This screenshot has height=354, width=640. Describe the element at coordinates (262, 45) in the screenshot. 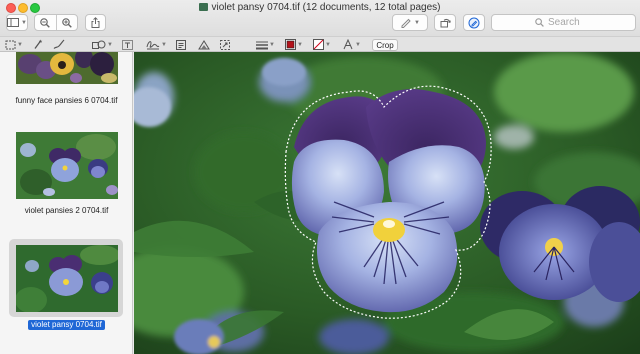

I see `line-style-icon` at that location.